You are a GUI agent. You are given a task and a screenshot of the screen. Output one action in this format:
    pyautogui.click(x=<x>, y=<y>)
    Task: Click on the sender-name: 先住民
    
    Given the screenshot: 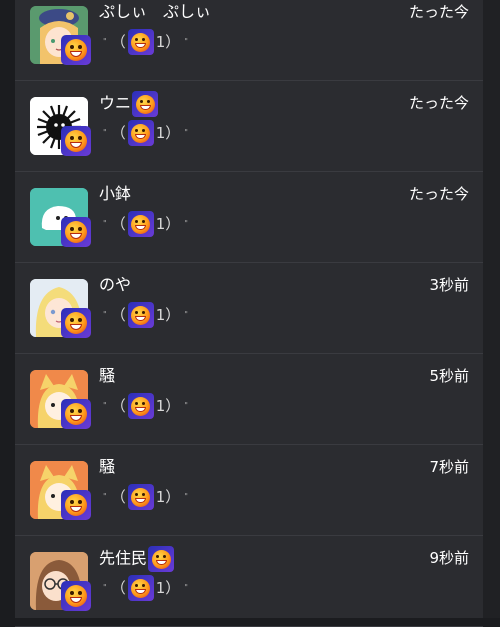 What is the action you would take?
    pyautogui.click(x=137, y=559)
    